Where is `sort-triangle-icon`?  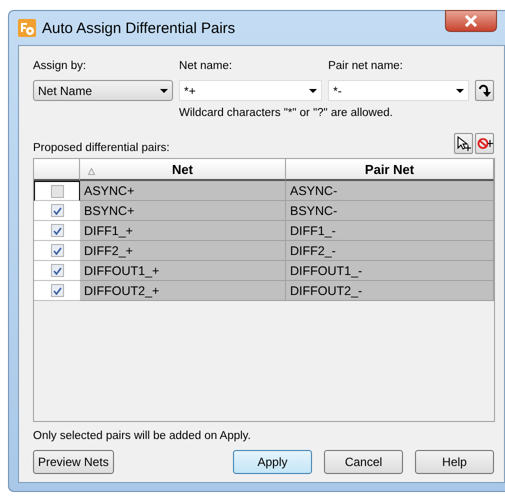 sort-triangle-icon is located at coordinates (91, 171).